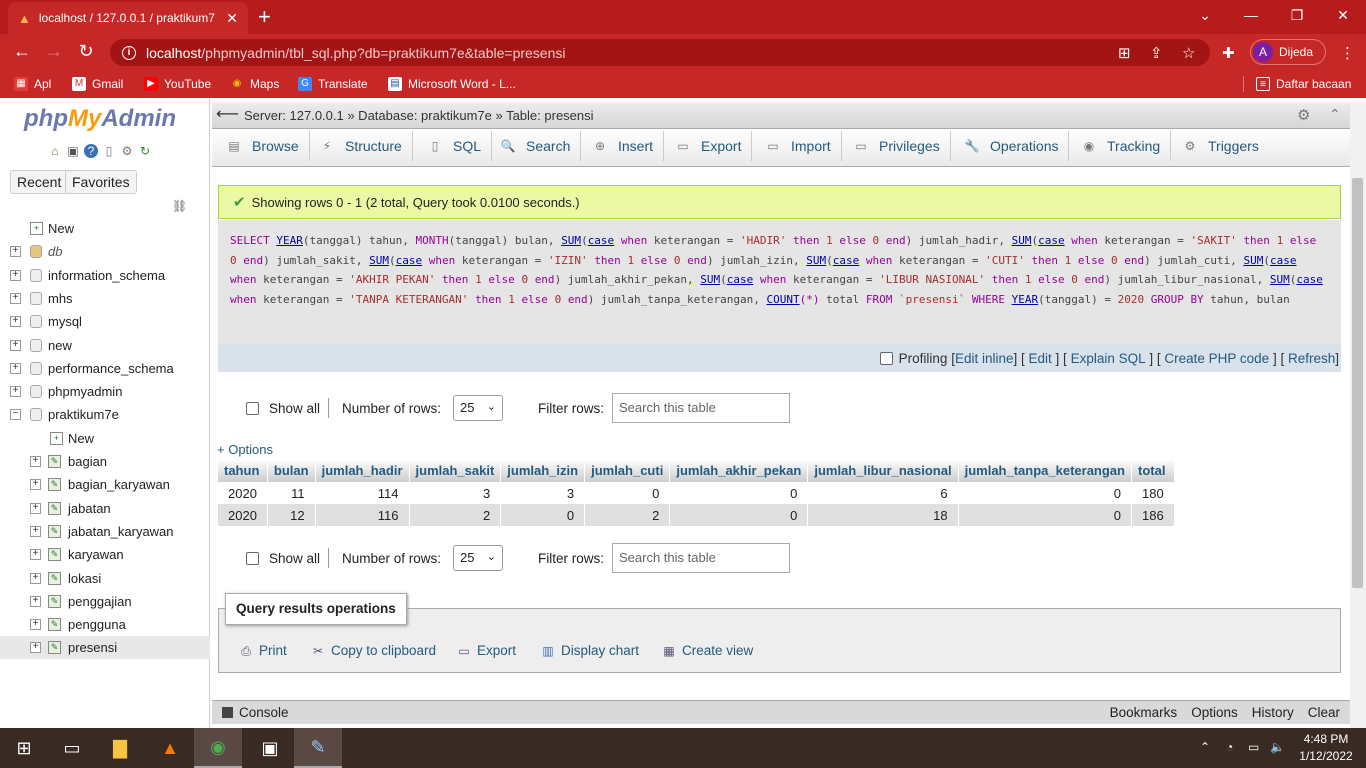 The height and width of the screenshot is (768, 1366). What do you see at coordinates (263, 146) in the screenshot?
I see `tab-browse: ▤ Browse` at bounding box center [263, 146].